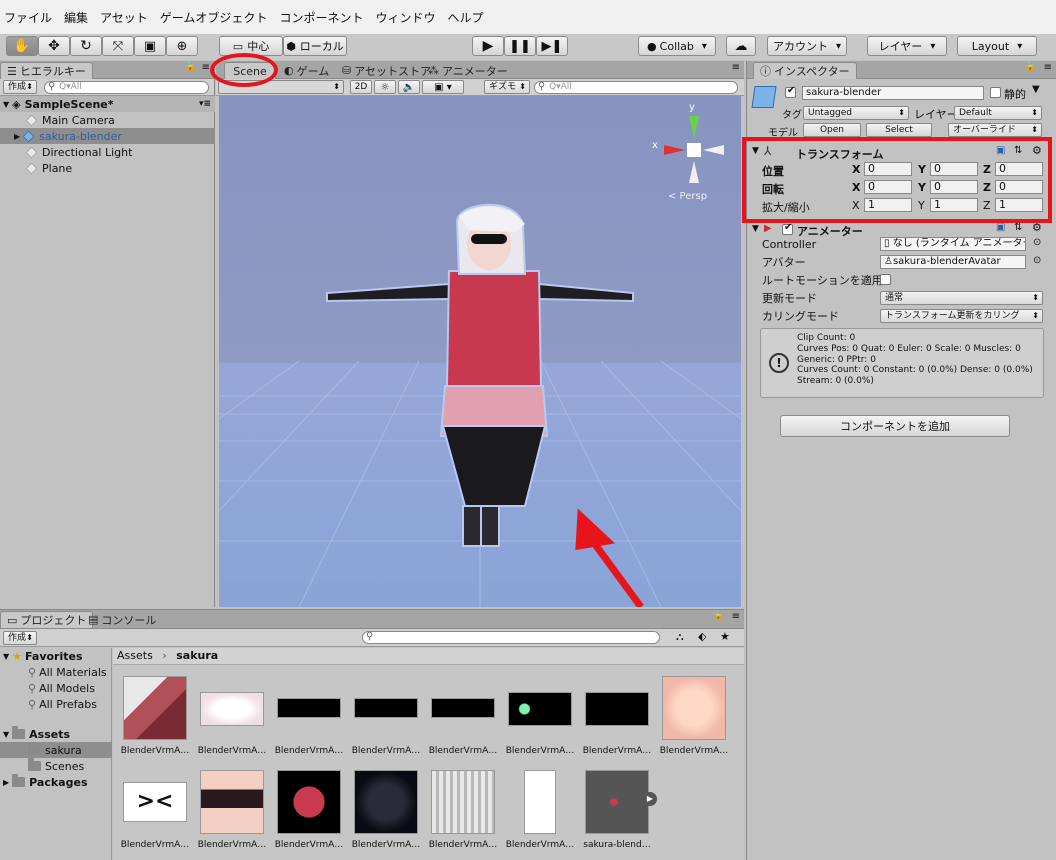 This screenshot has width=1056, height=860. I want to click on tab-animator: ⁂ アニメーター, so click(468, 70).